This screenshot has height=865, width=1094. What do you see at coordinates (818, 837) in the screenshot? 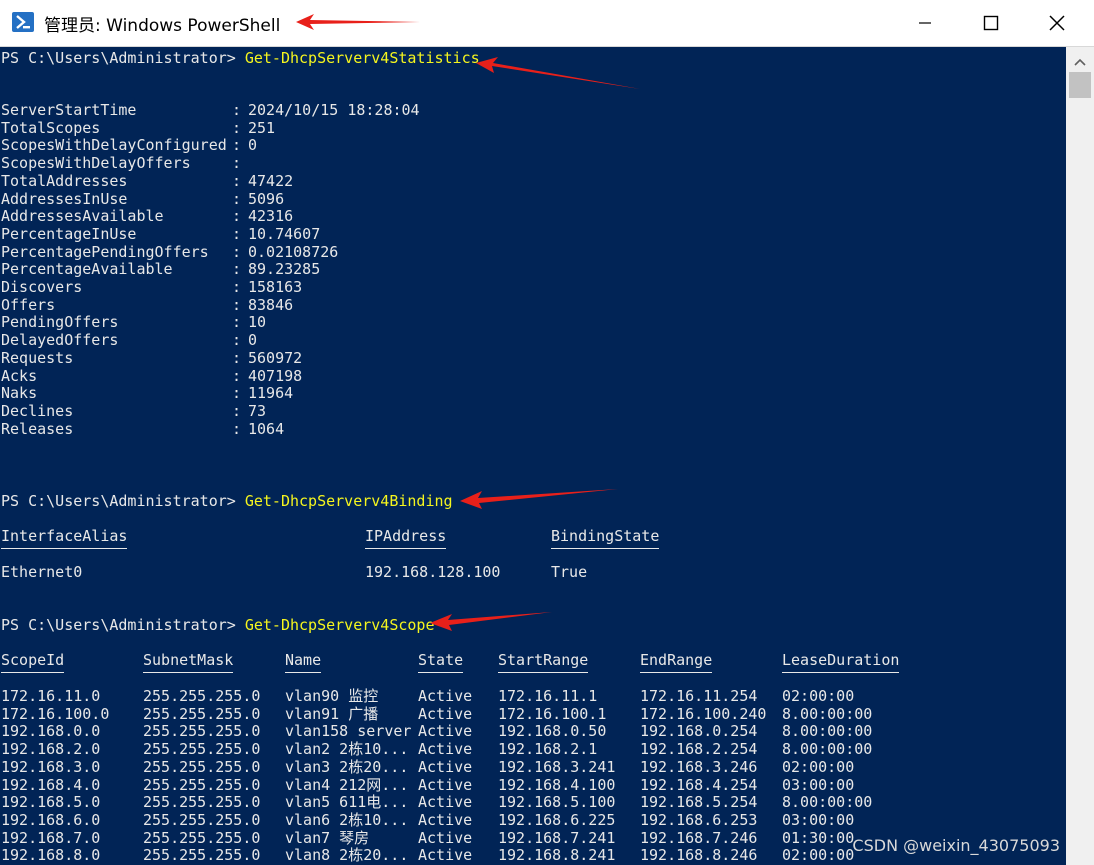
I see `scope-cell: 01:30:00` at bounding box center [818, 837].